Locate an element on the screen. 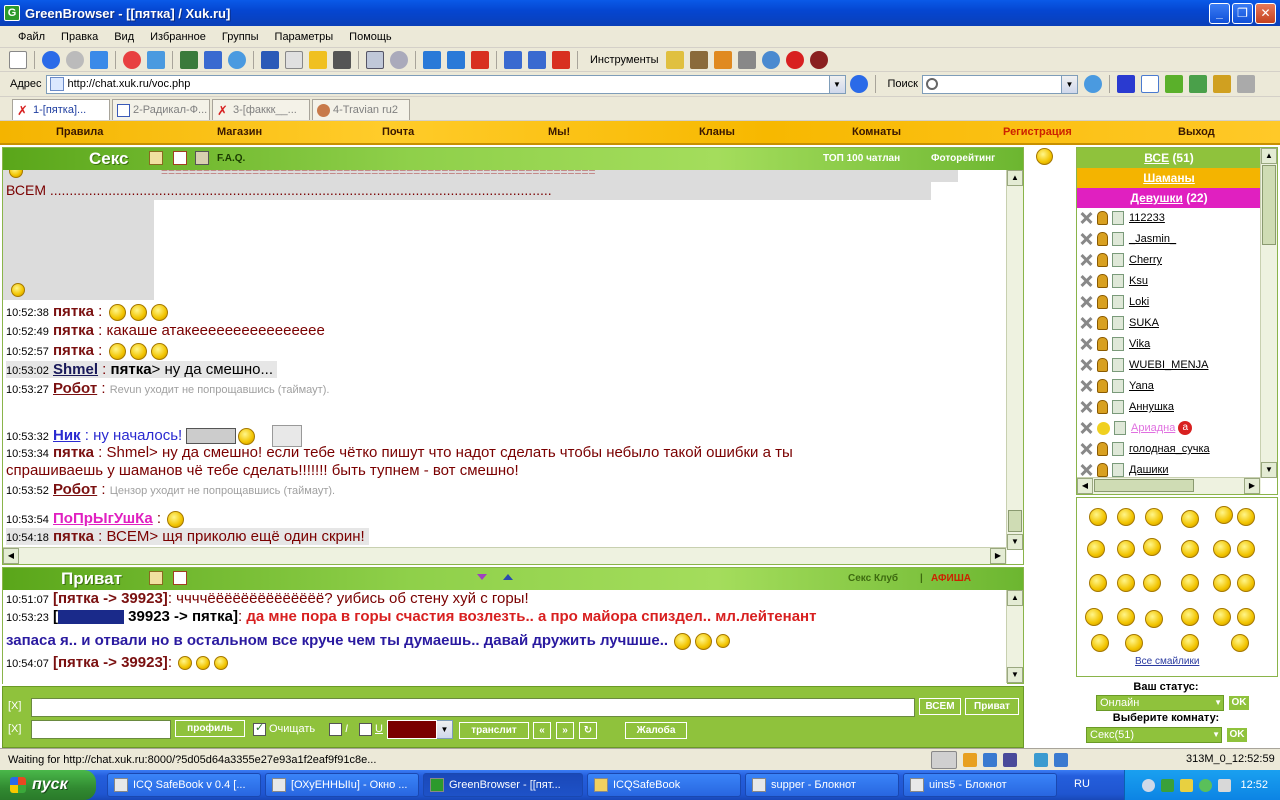  complain-button: Жалоба is located at coordinates (656, 730).